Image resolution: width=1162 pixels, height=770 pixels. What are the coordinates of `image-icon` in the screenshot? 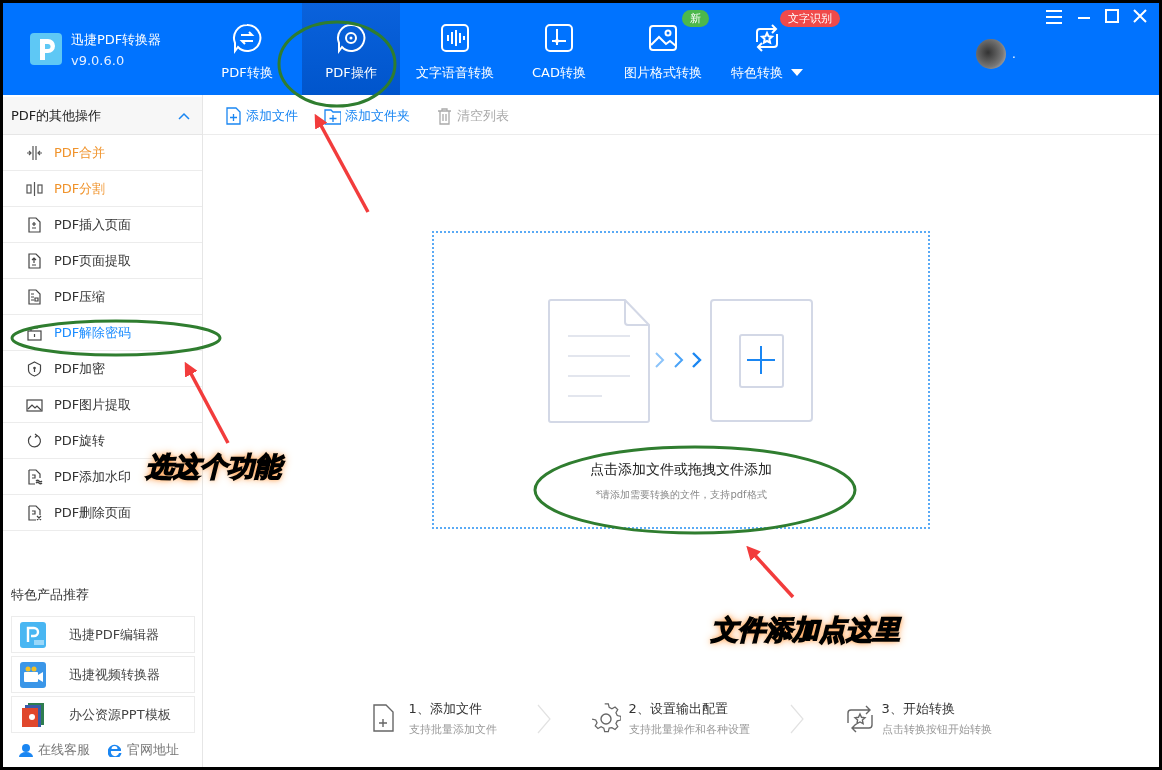 It's located at (663, 38).